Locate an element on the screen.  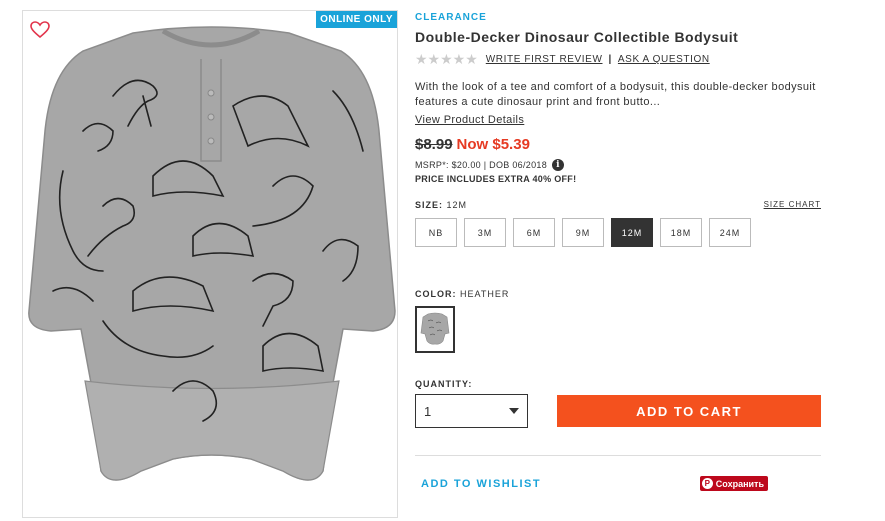
online-only-badge: ONLINE ONLY is located at coordinates (356, 19).